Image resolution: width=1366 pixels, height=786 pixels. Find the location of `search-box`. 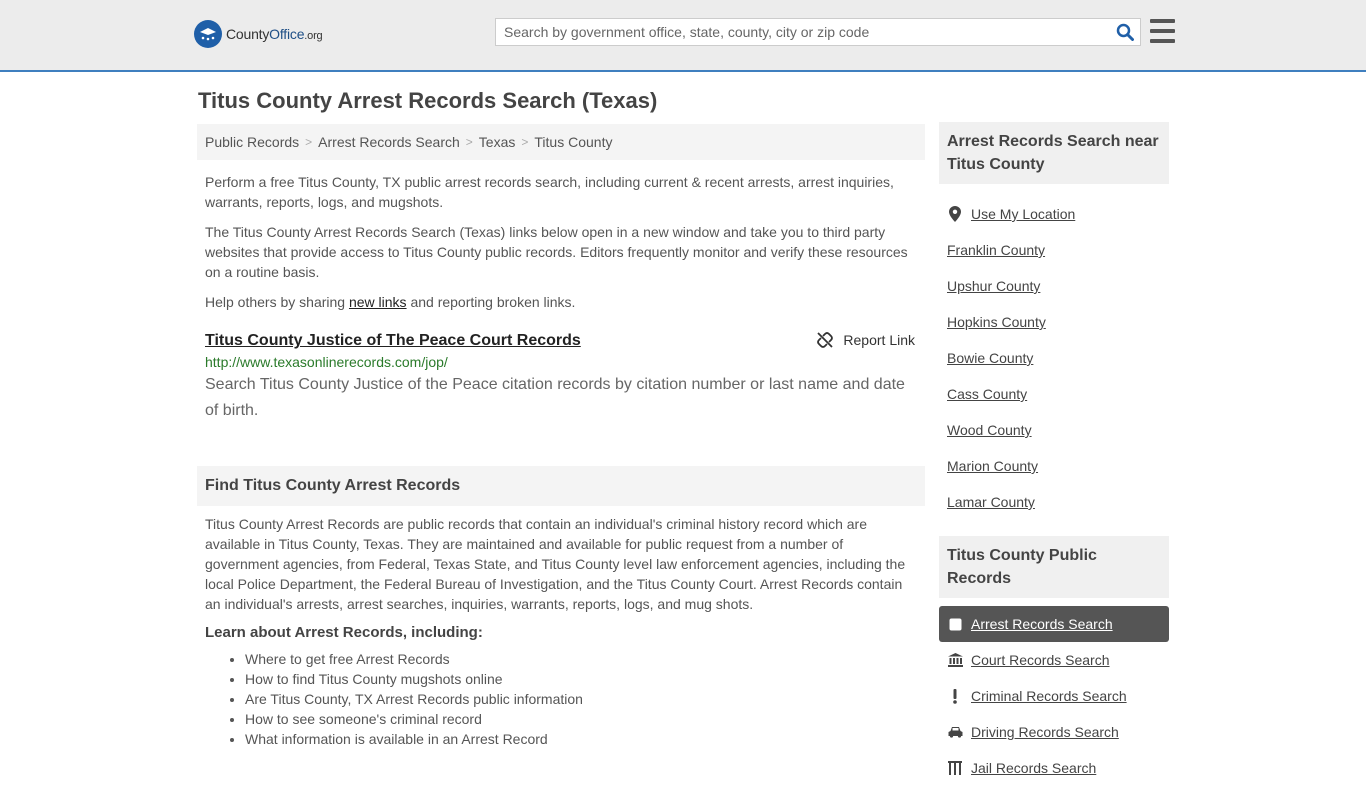

search-box is located at coordinates (818, 32).